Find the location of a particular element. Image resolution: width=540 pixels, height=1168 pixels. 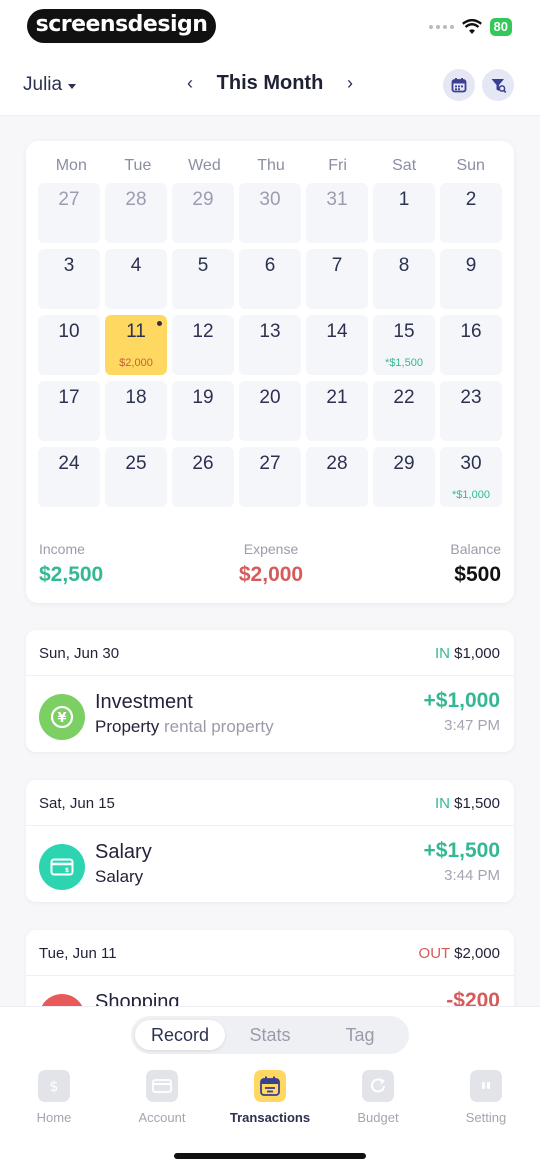

tab-transactions: Transactions is located at coordinates (270, 1096).